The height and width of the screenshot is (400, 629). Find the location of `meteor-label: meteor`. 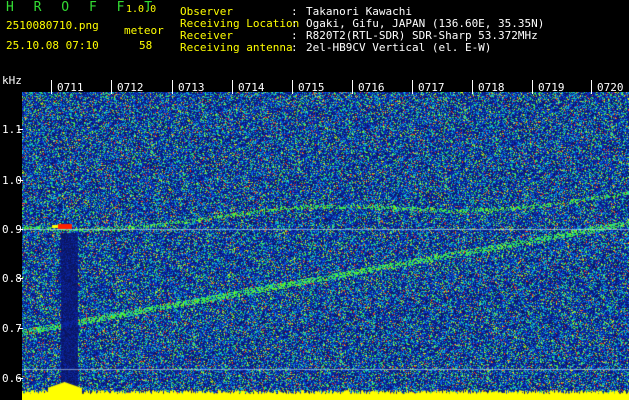

meteor-label: meteor is located at coordinates (144, 30).